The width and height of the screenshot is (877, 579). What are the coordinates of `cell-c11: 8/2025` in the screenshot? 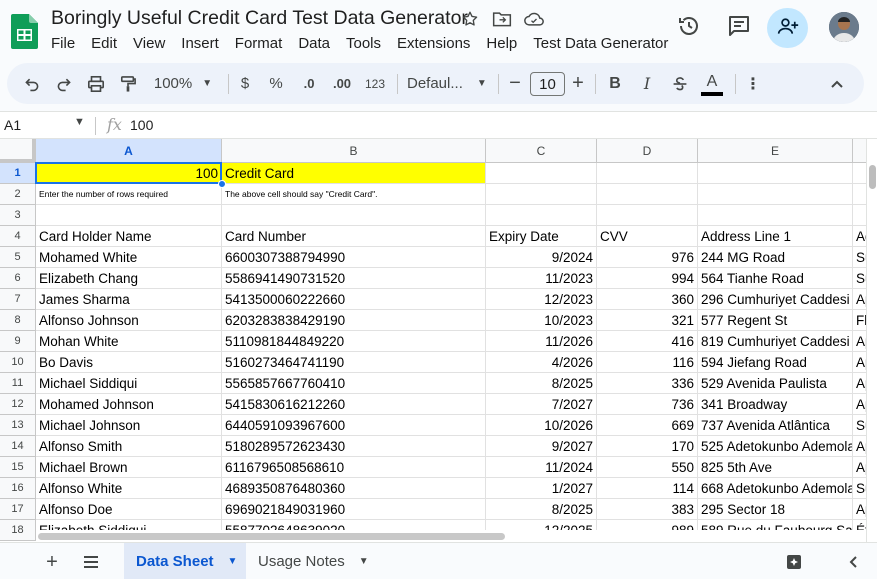 It's located at (541, 383).